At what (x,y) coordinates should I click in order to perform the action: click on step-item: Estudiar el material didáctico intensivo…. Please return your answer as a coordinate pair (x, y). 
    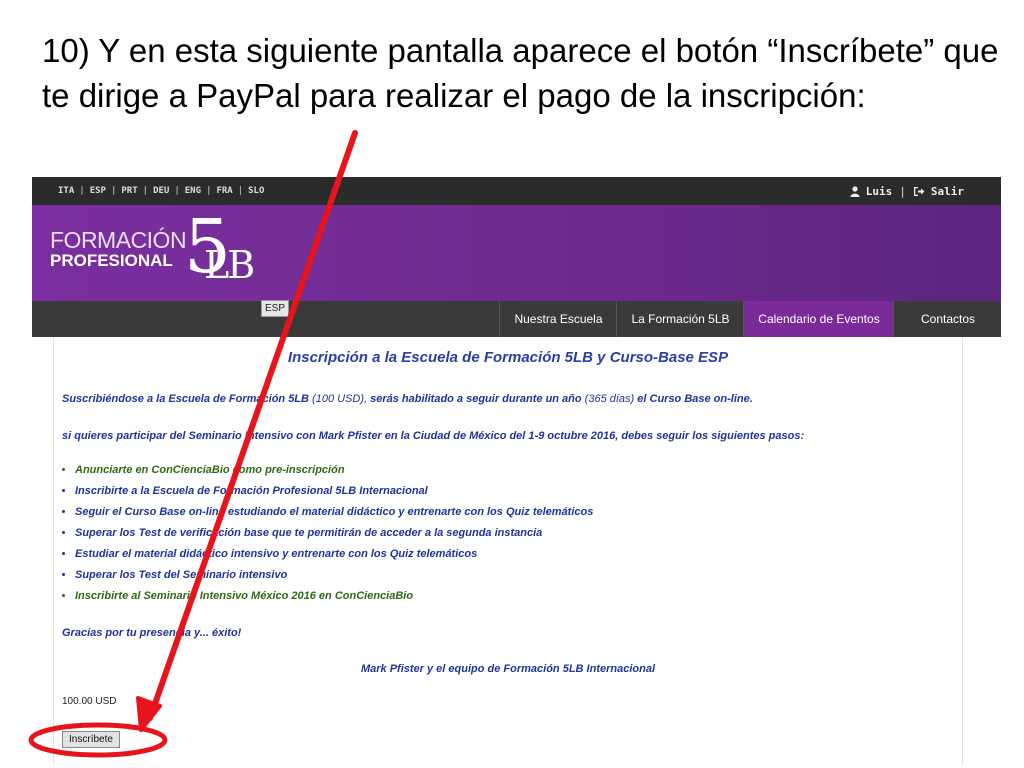
    Looking at the image, I should click on (334, 558).